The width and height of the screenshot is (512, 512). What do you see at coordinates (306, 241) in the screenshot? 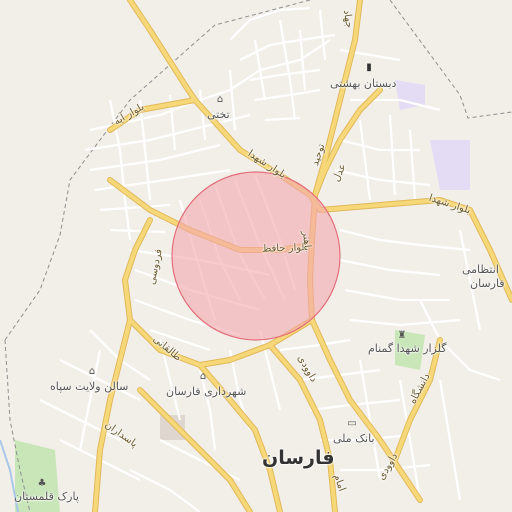
I see `road-label-bahonar: باهنر` at bounding box center [306, 241].